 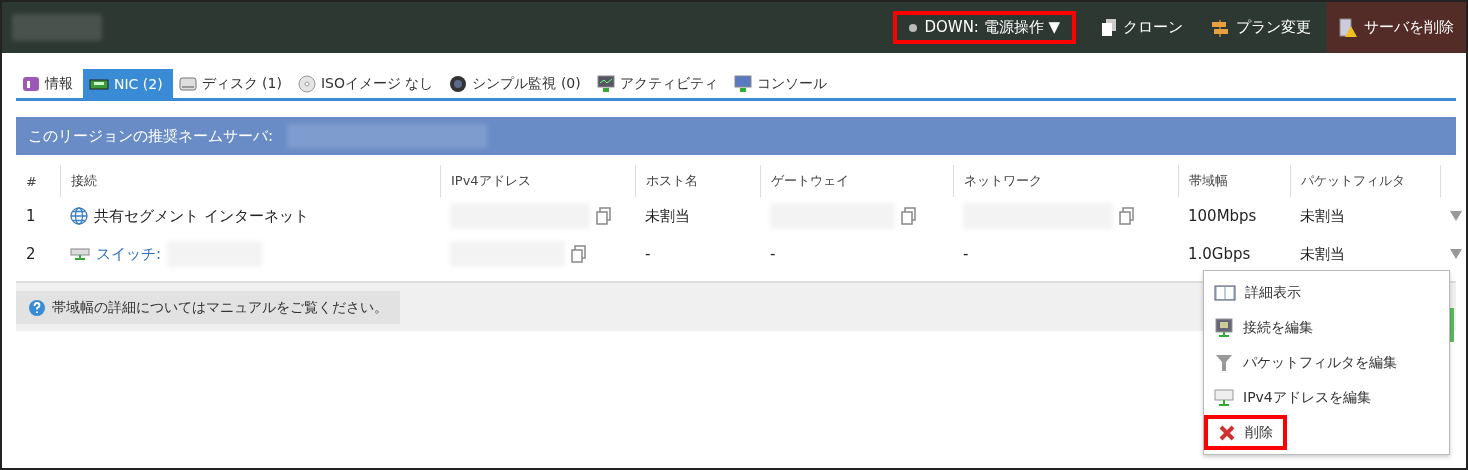 I want to click on close-icon, so click(x=1227, y=432).